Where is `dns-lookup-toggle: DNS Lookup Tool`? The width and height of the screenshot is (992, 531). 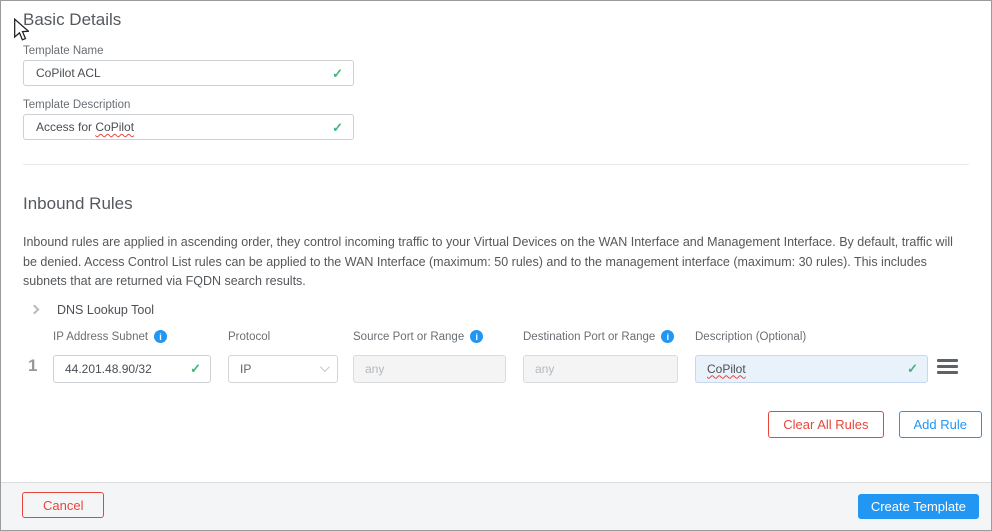 dns-lookup-toggle: DNS Lookup Tool is located at coordinates (88, 310).